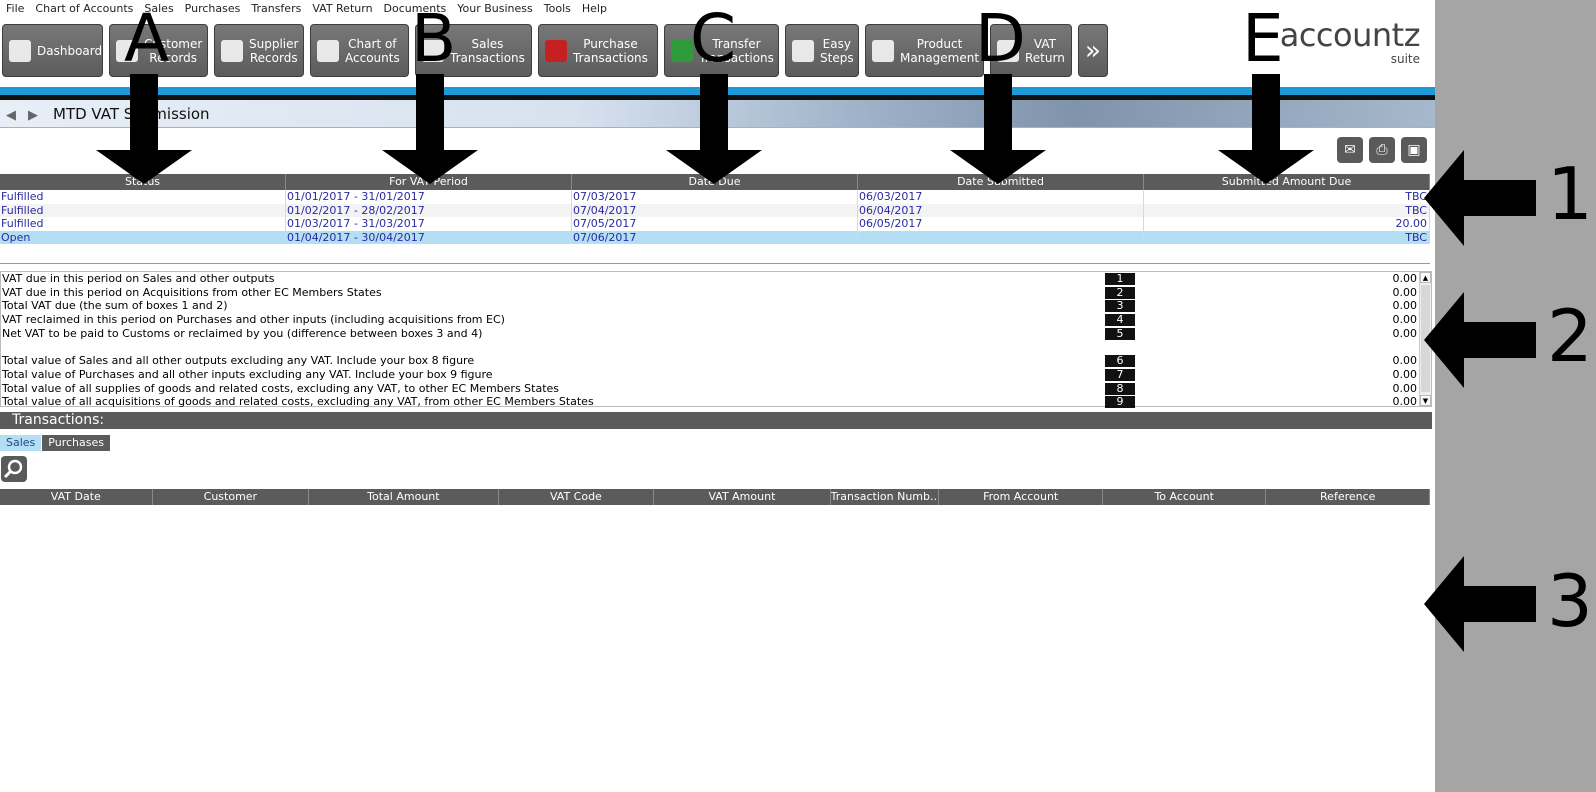  I want to click on table-cell: 07/04/2017, so click(715, 210).